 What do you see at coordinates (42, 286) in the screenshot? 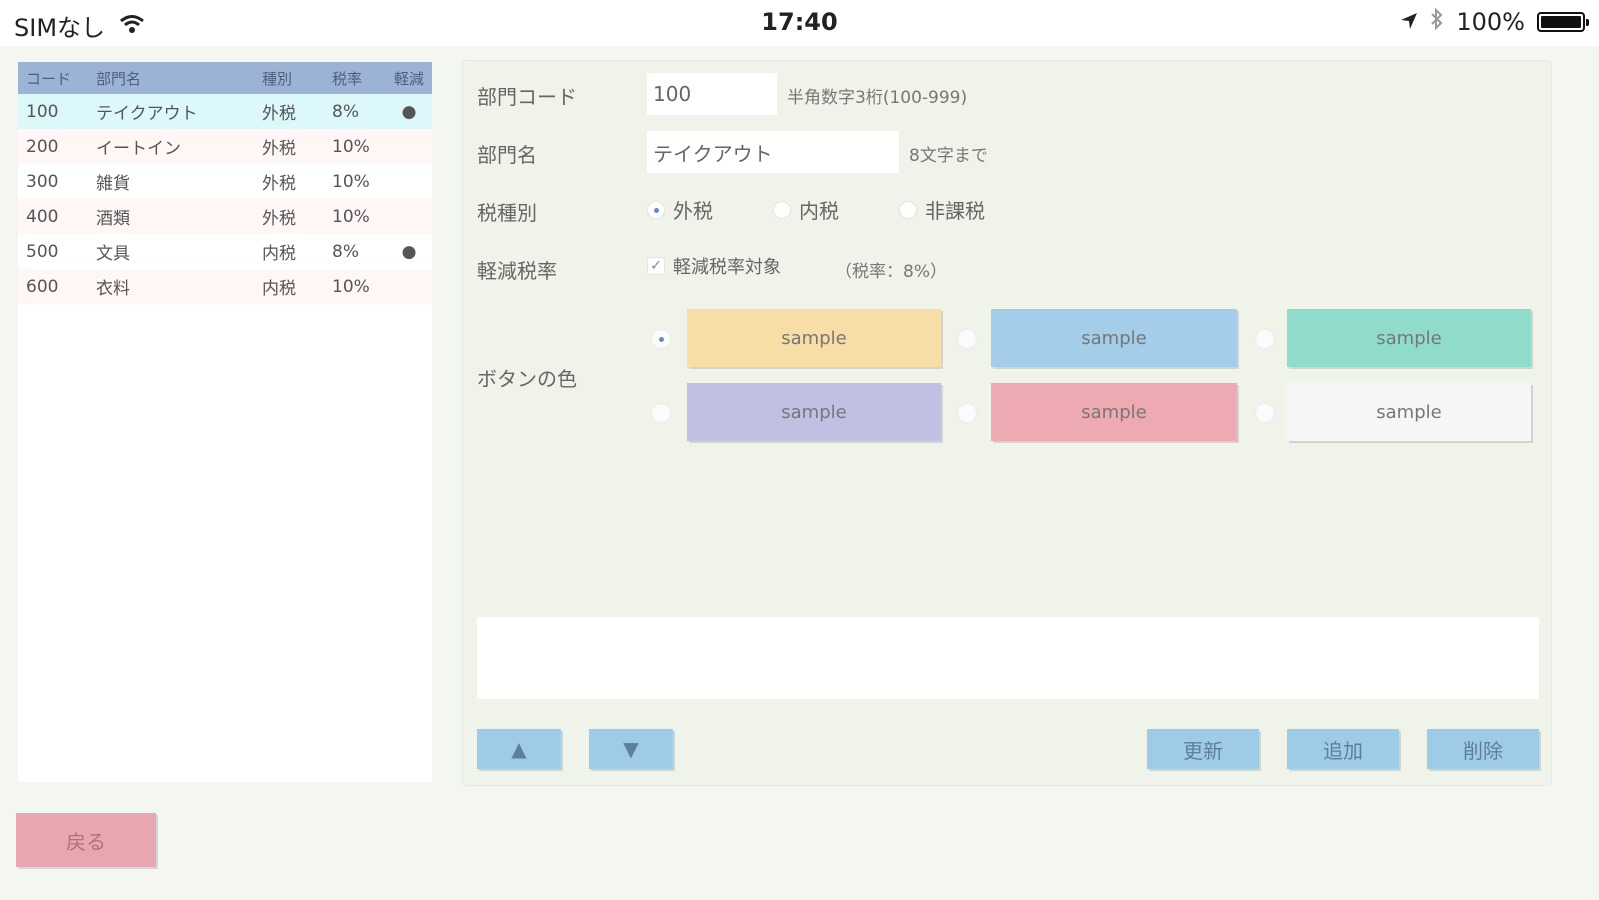
I see `row-code: 600` at bounding box center [42, 286].